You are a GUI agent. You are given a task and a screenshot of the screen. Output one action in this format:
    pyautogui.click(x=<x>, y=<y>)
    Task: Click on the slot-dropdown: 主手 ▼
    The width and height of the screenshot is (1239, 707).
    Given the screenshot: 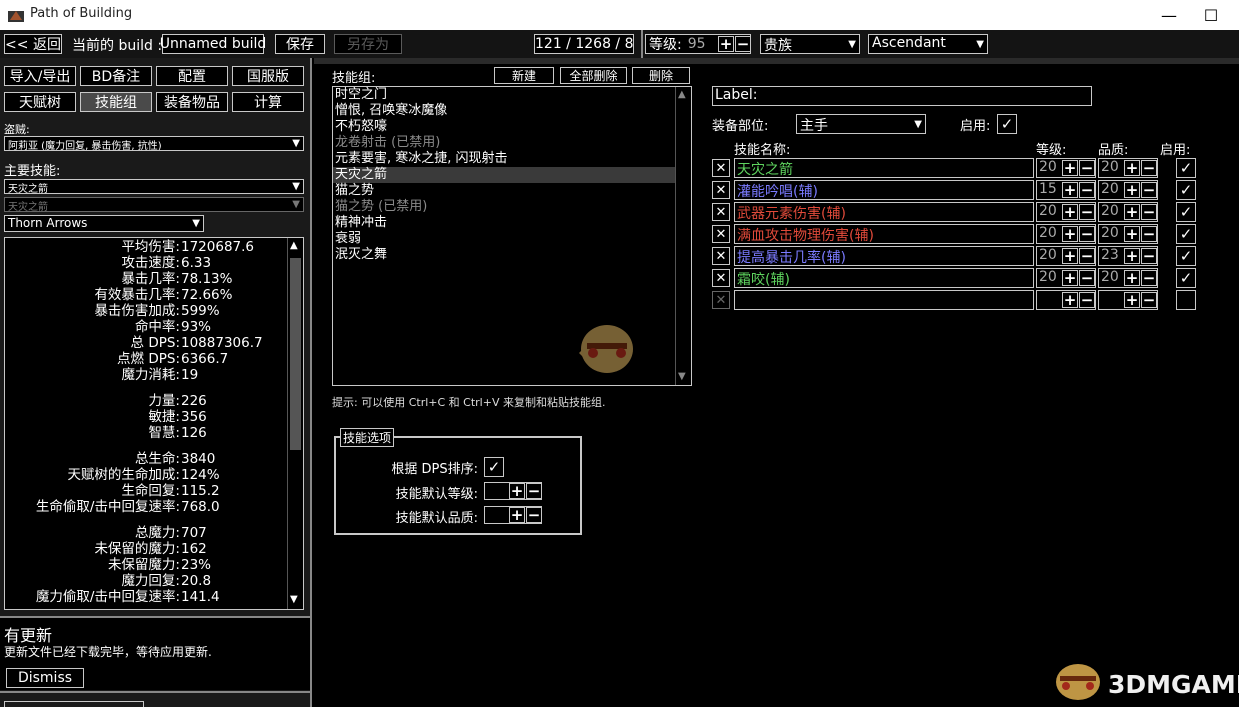 What is the action you would take?
    pyautogui.click(x=861, y=124)
    